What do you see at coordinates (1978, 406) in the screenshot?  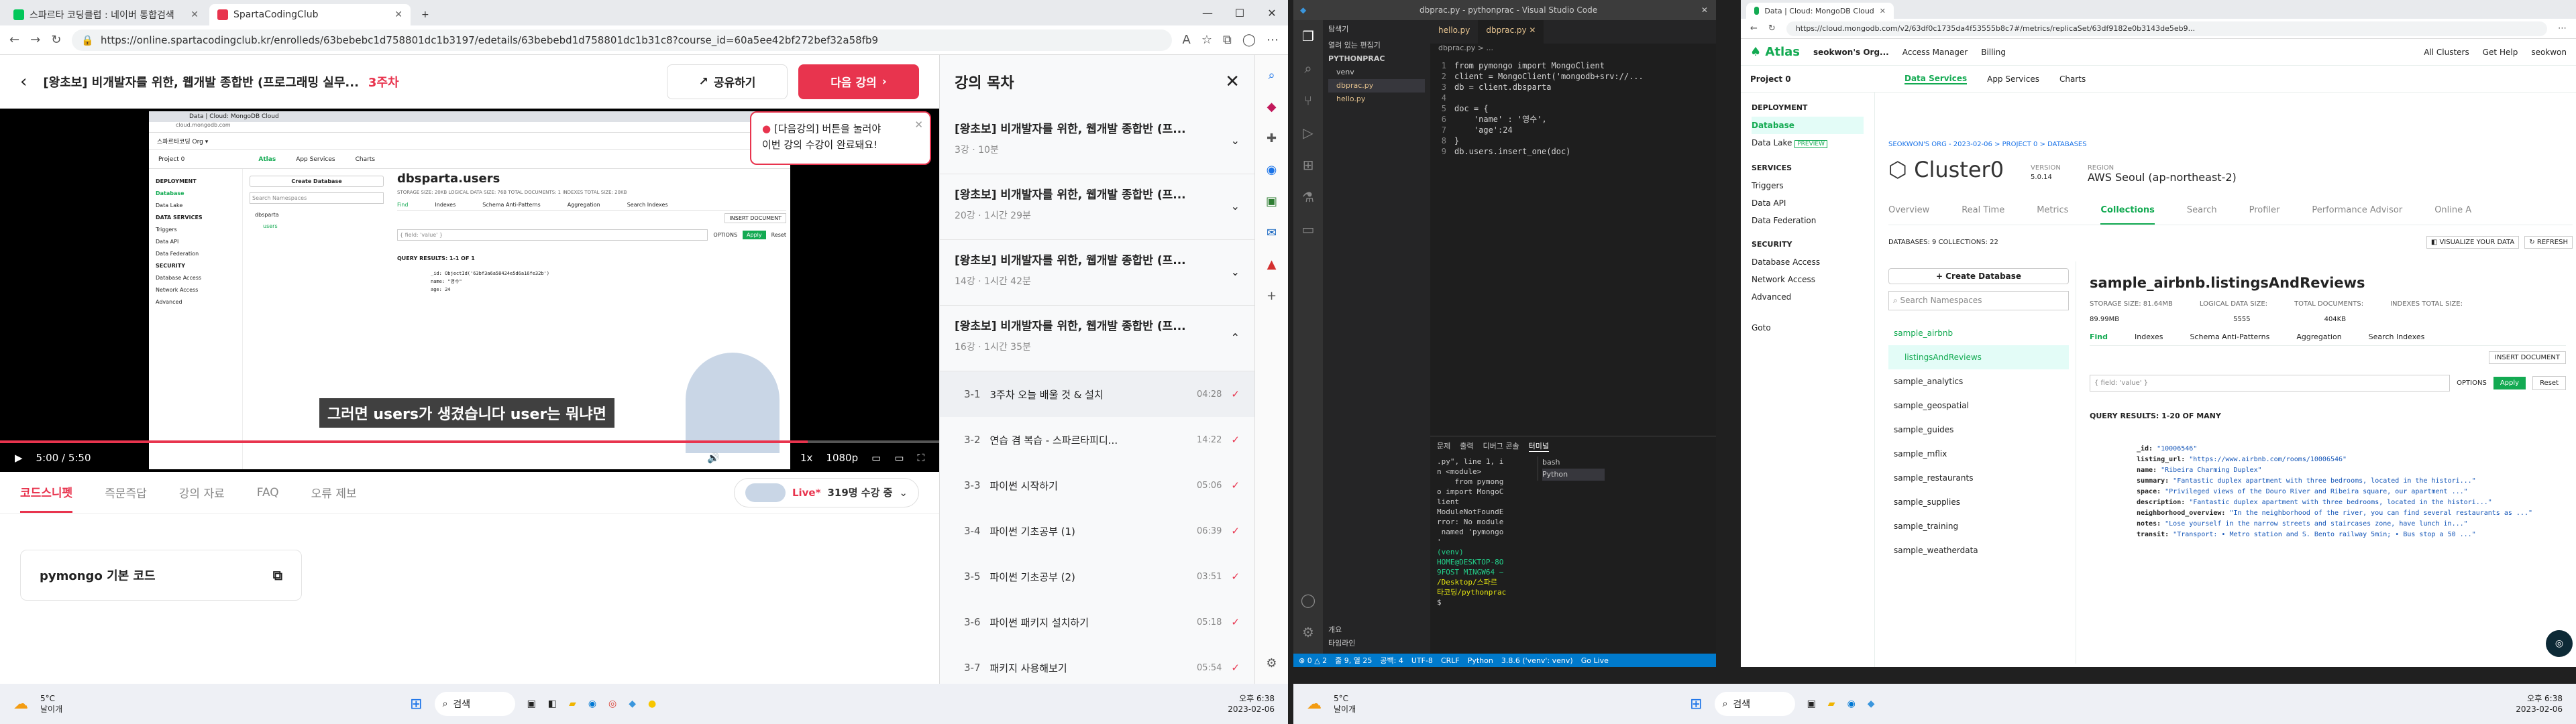 I see `database-item: sample_geospatial` at bounding box center [1978, 406].